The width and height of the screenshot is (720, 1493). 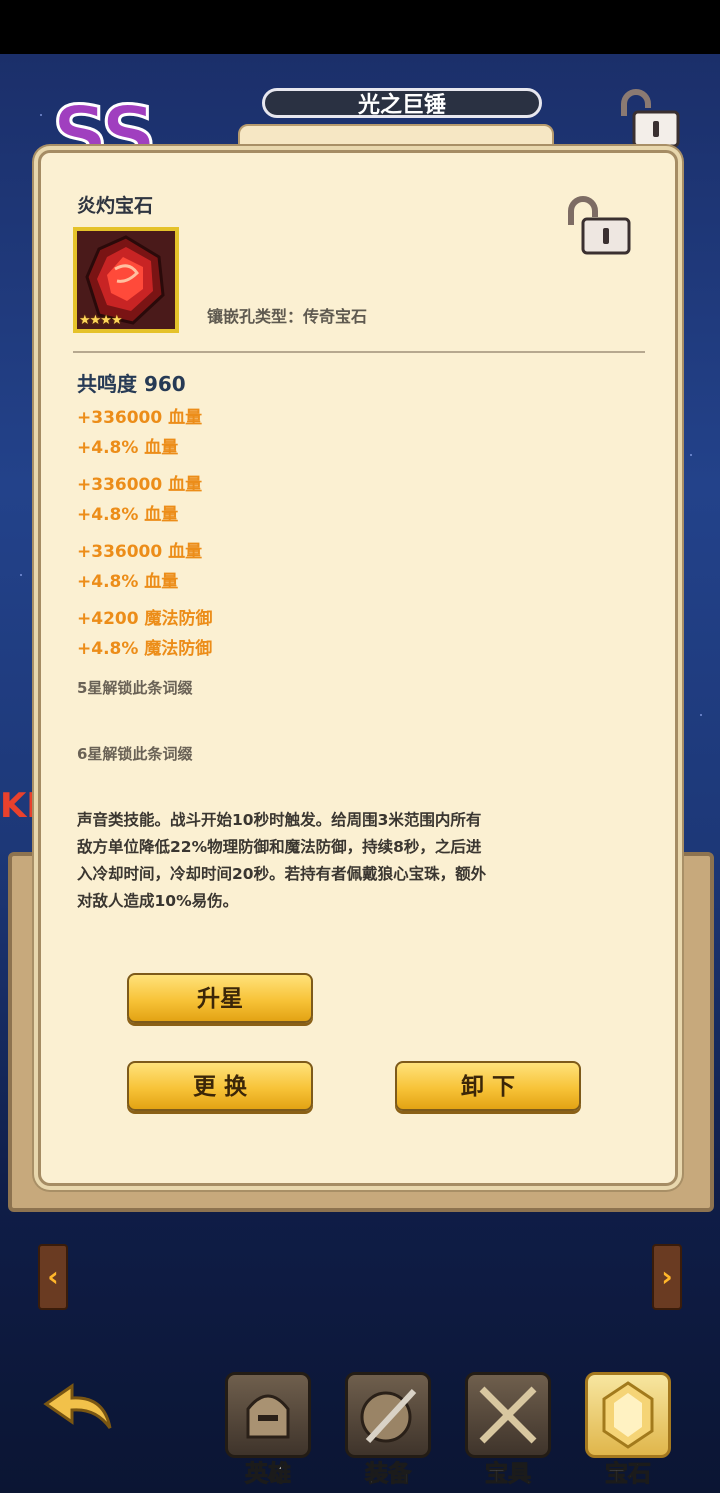 What do you see at coordinates (53, 1277) in the screenshot?
I see `prev-arrow-button: ‹` at bounding box center [53, 1277].